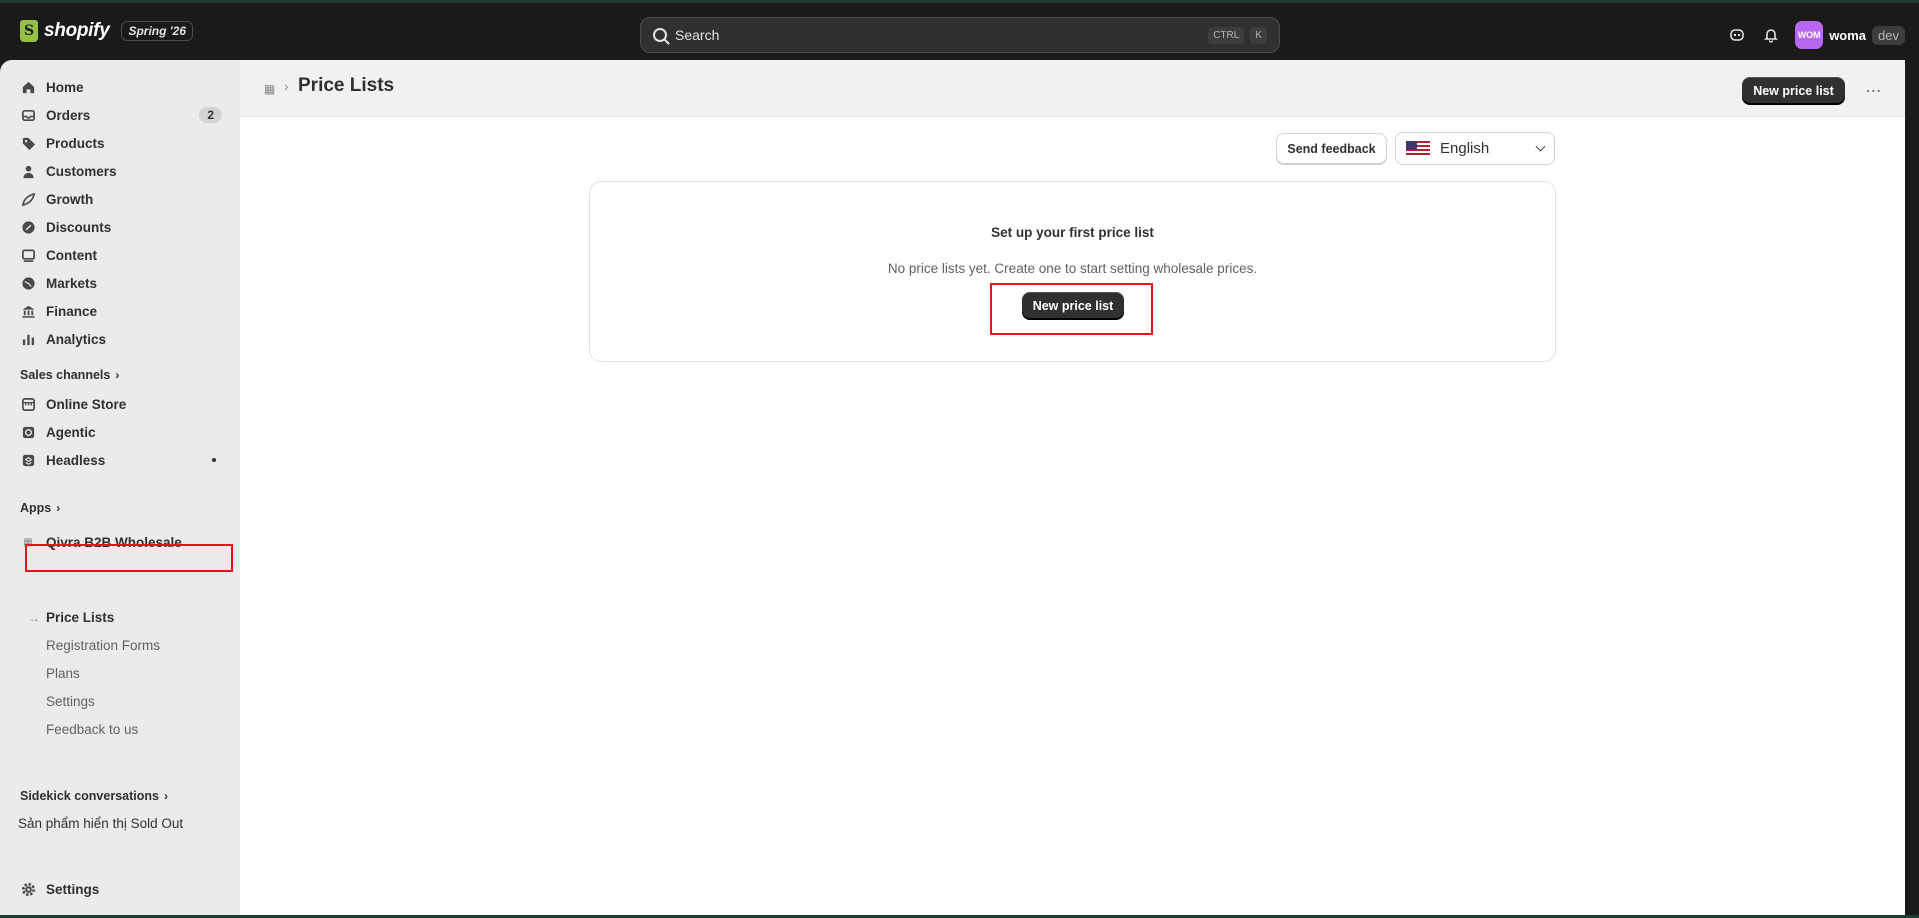  Describe the element at coordinates (1809, 35) in the screenshot. I see `avatar: WOM` at that location.